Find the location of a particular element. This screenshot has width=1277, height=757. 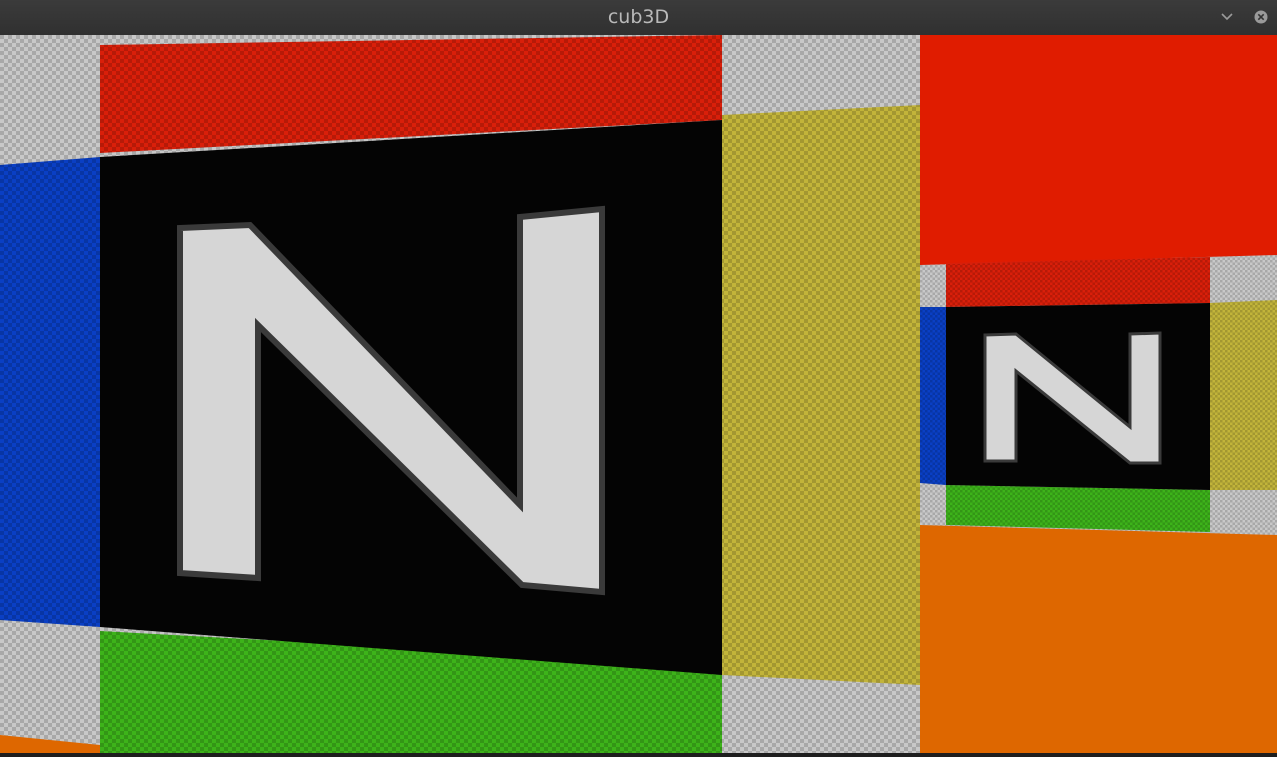

window-close-button is located at coordinates (1261, 17).